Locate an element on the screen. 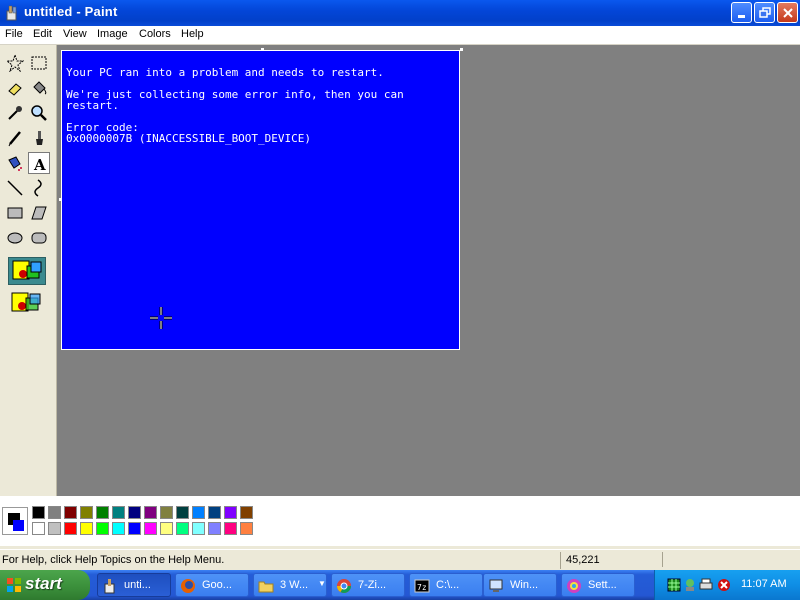 This screenshot has width=800, height=600. pick-color-tool is located at coordinates (15, 113).